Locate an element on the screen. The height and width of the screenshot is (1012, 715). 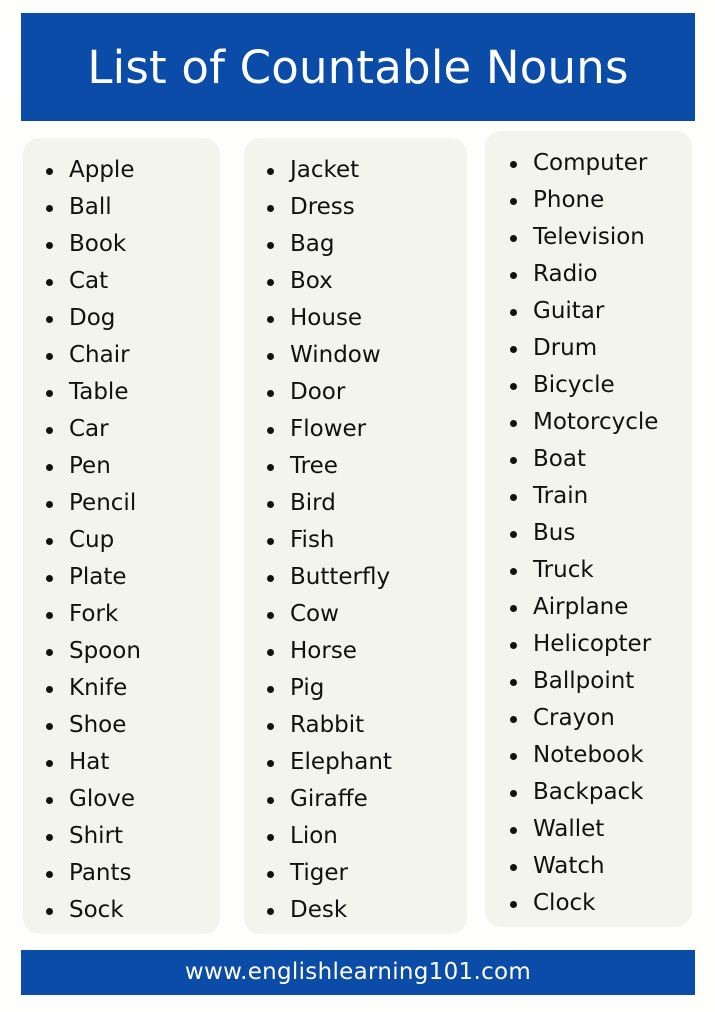
noun-list-item: Desk is located at coordinates (355, 910).